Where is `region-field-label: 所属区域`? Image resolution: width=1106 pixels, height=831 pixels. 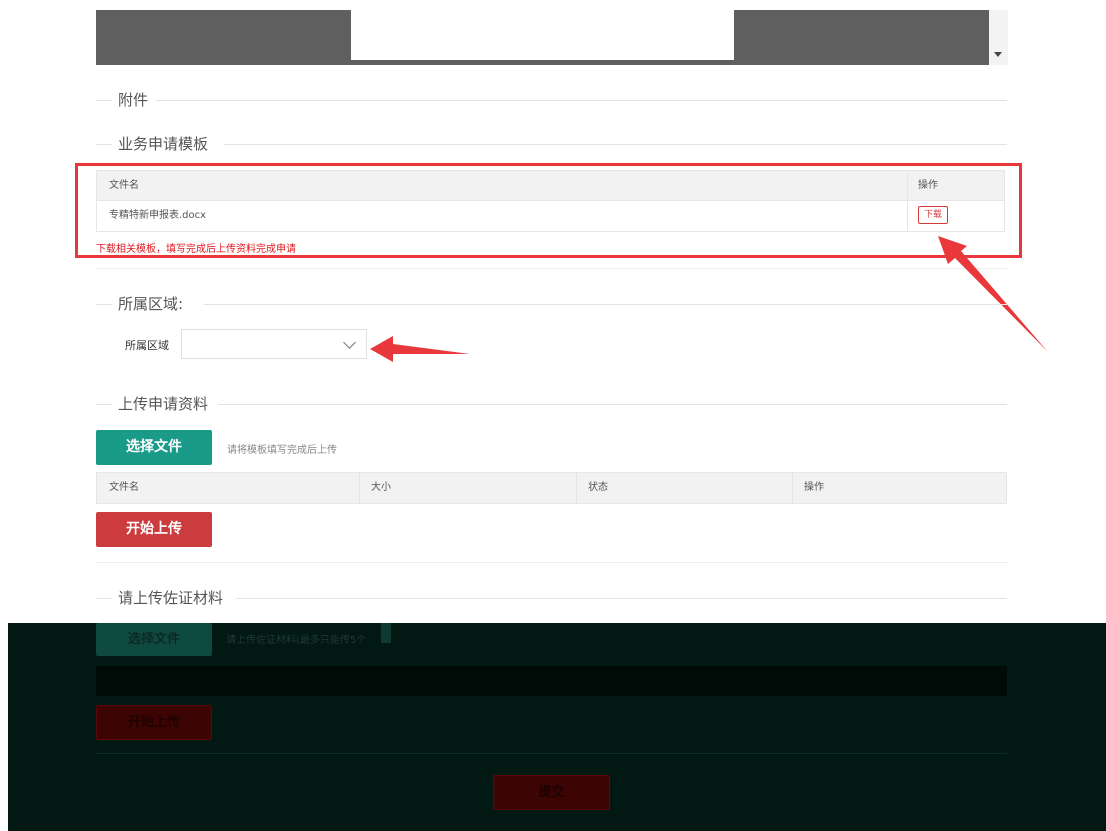 region-field-label: 所属区域 is located at coordinates (147, 345).